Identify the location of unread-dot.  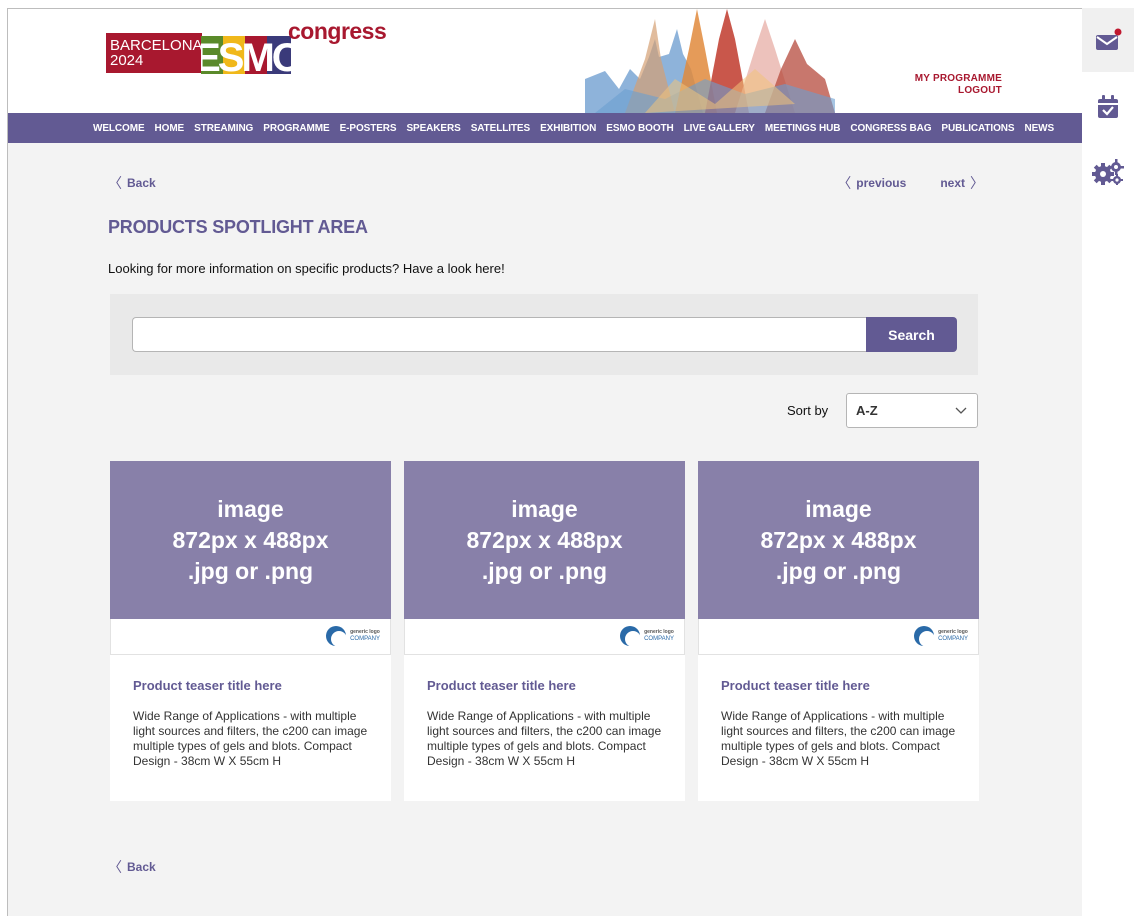
(1118, 32).